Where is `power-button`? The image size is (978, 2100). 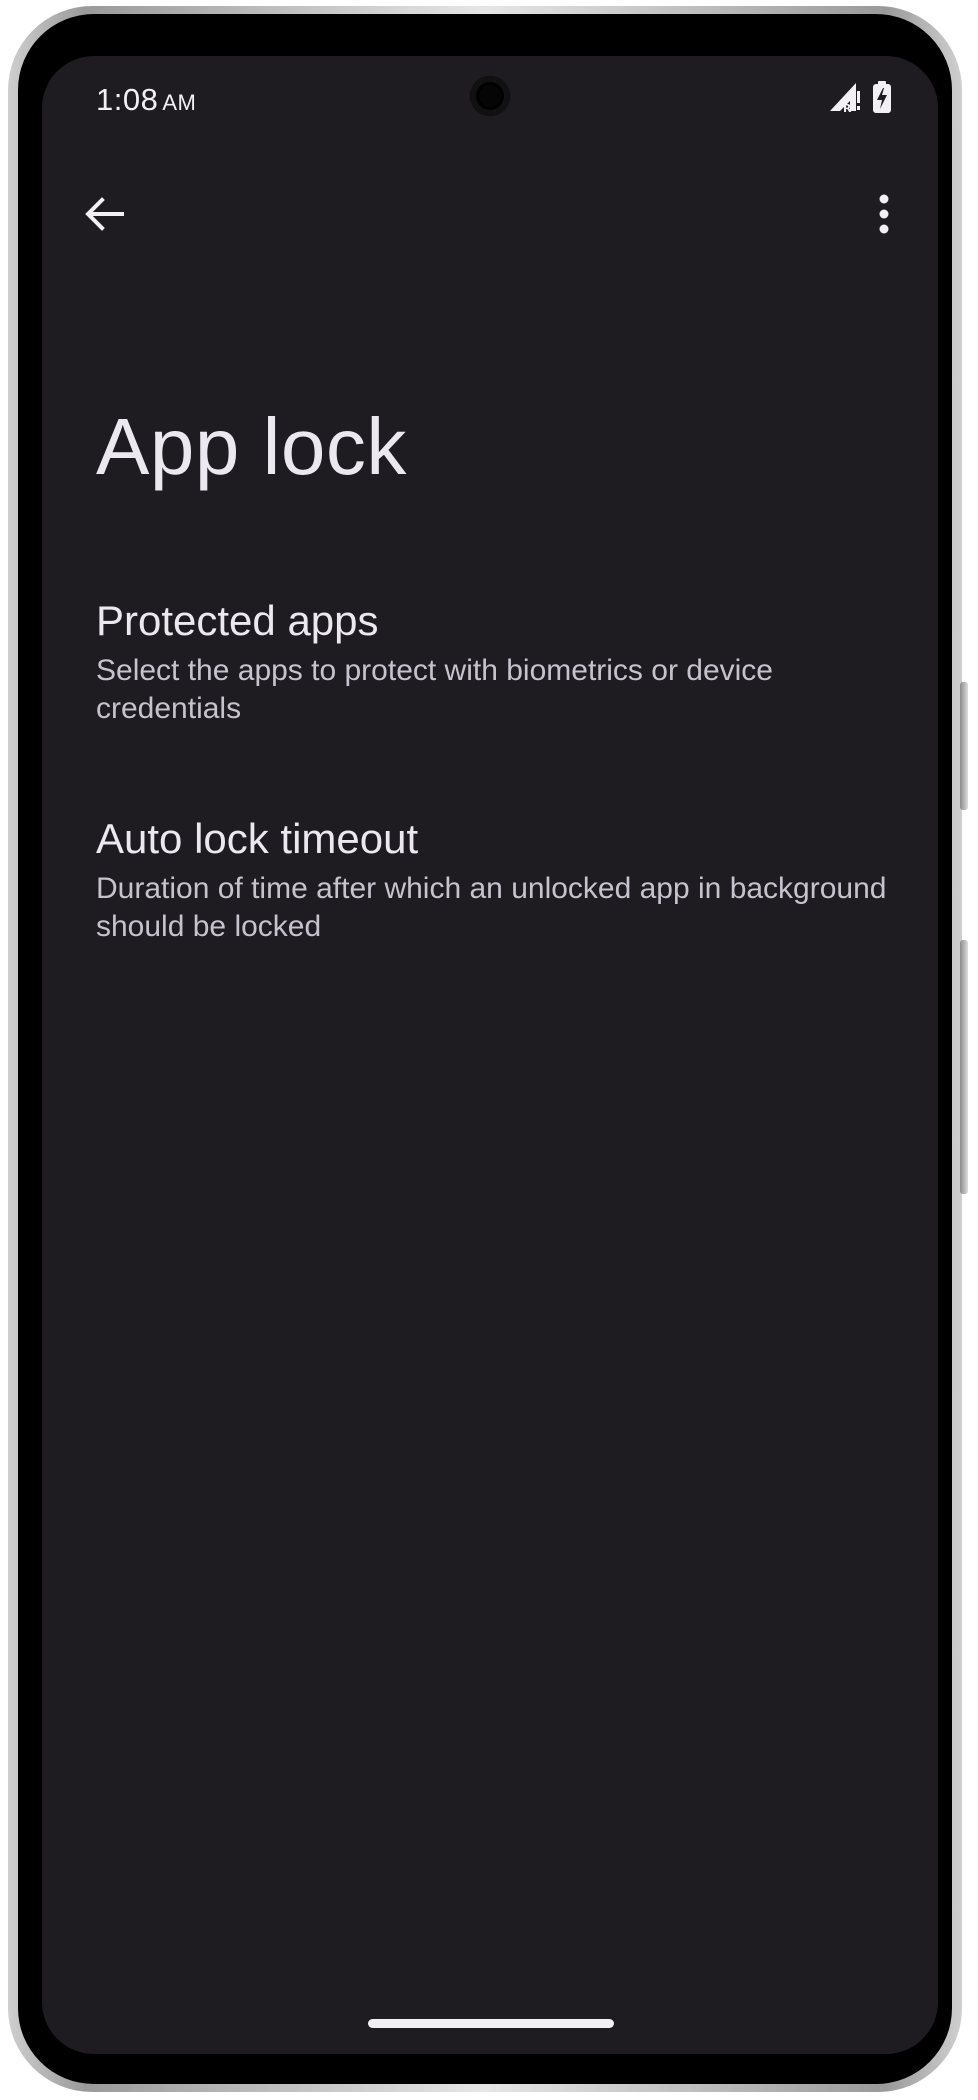 power-button is located at coordinates (964, 1067).